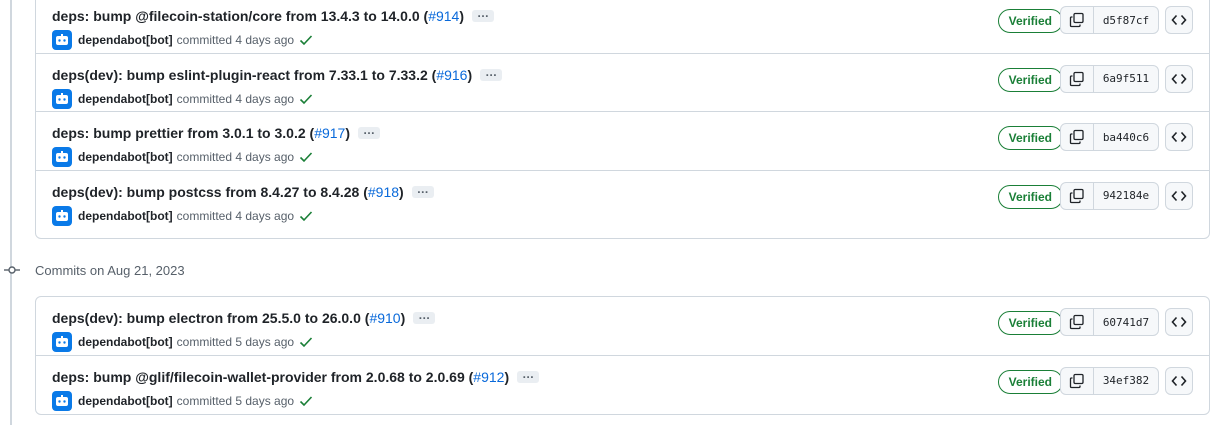 This screenshot has height=425, width=1223. What do you see at coordinates (1126, 196) in the screenshot?
I see `commit-sha-link: 942184e` at bounding box center [1126, 196].